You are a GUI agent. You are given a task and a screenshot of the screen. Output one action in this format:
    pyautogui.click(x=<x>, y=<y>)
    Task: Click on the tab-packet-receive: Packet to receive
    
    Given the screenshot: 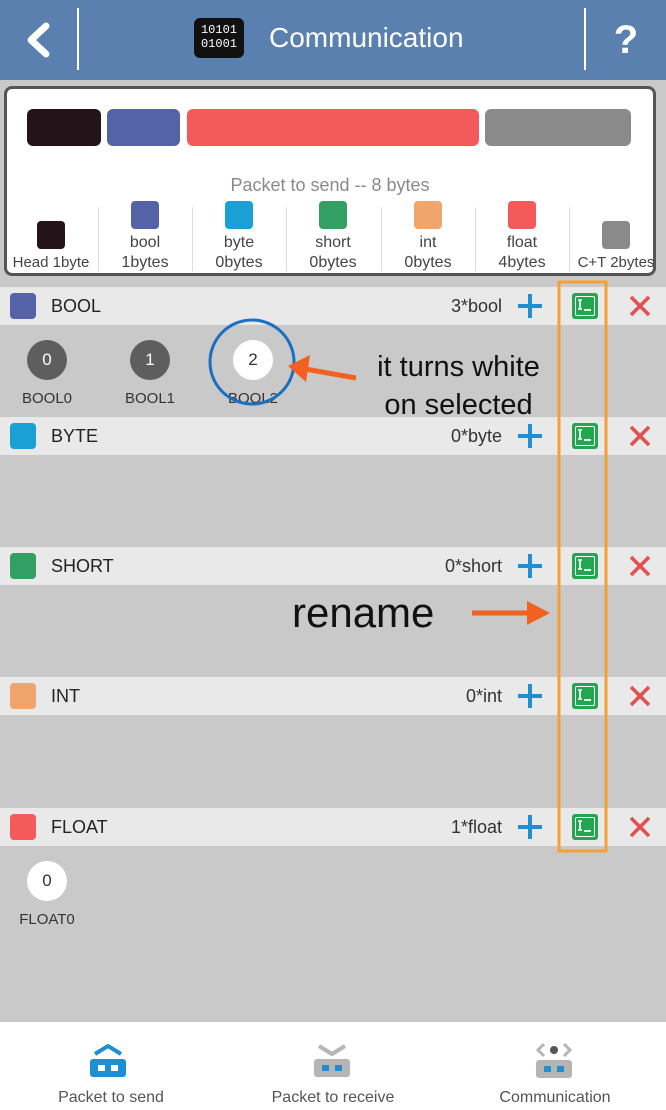 What is the action you would take?
    pyautogui.click(x=333, y=1066)
    